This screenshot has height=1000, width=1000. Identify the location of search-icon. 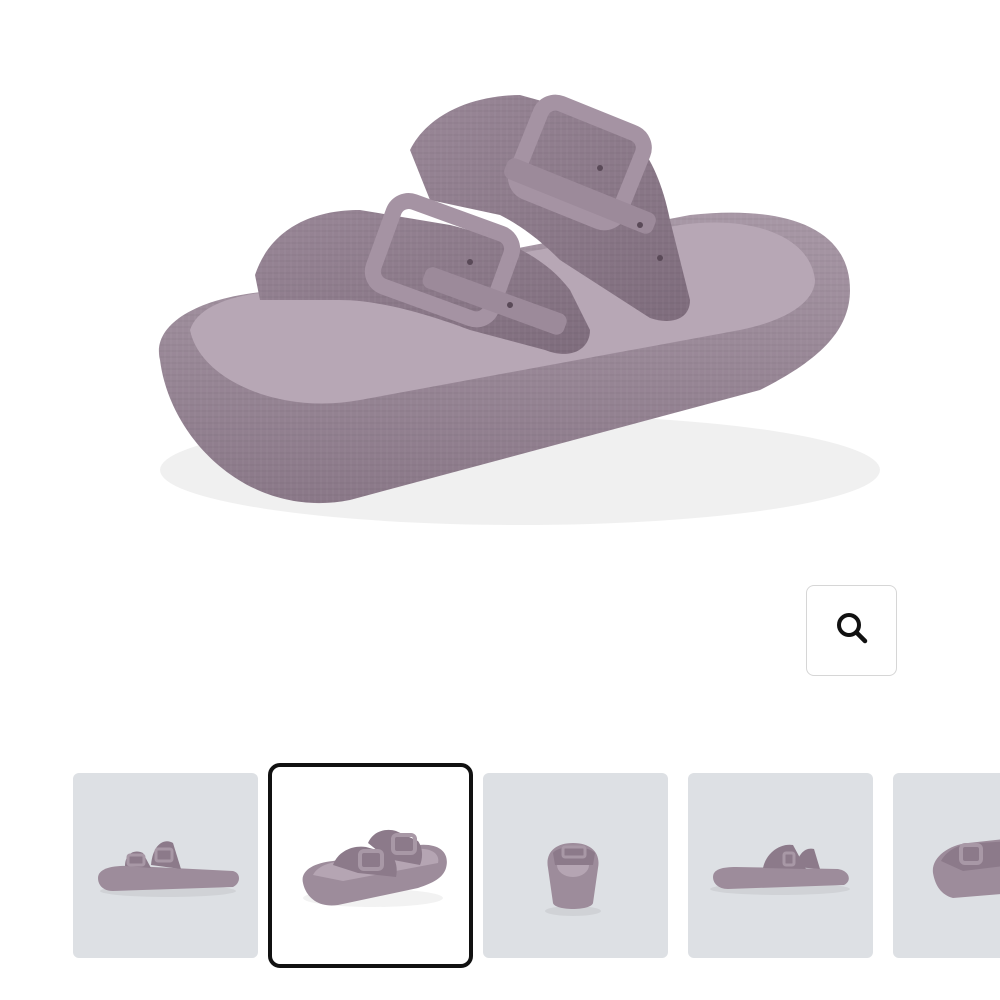
(852, 630).